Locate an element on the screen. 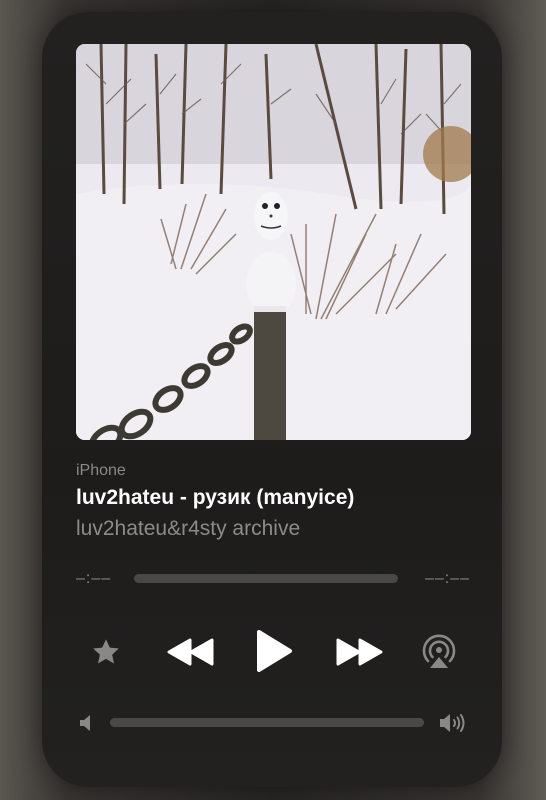  speaker-high-icon is located at coordinates (452, 723).